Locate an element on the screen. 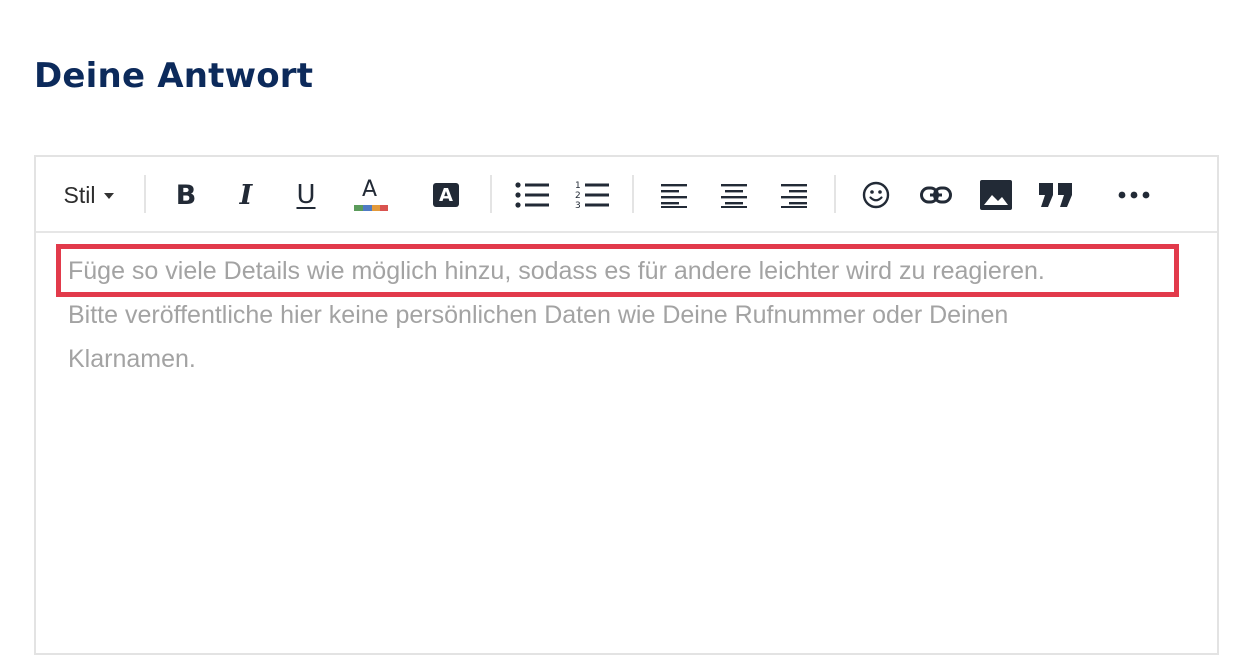 The height and width of the screenshot is (655, 1258). emoji-button is located at coordinates (876, 195).